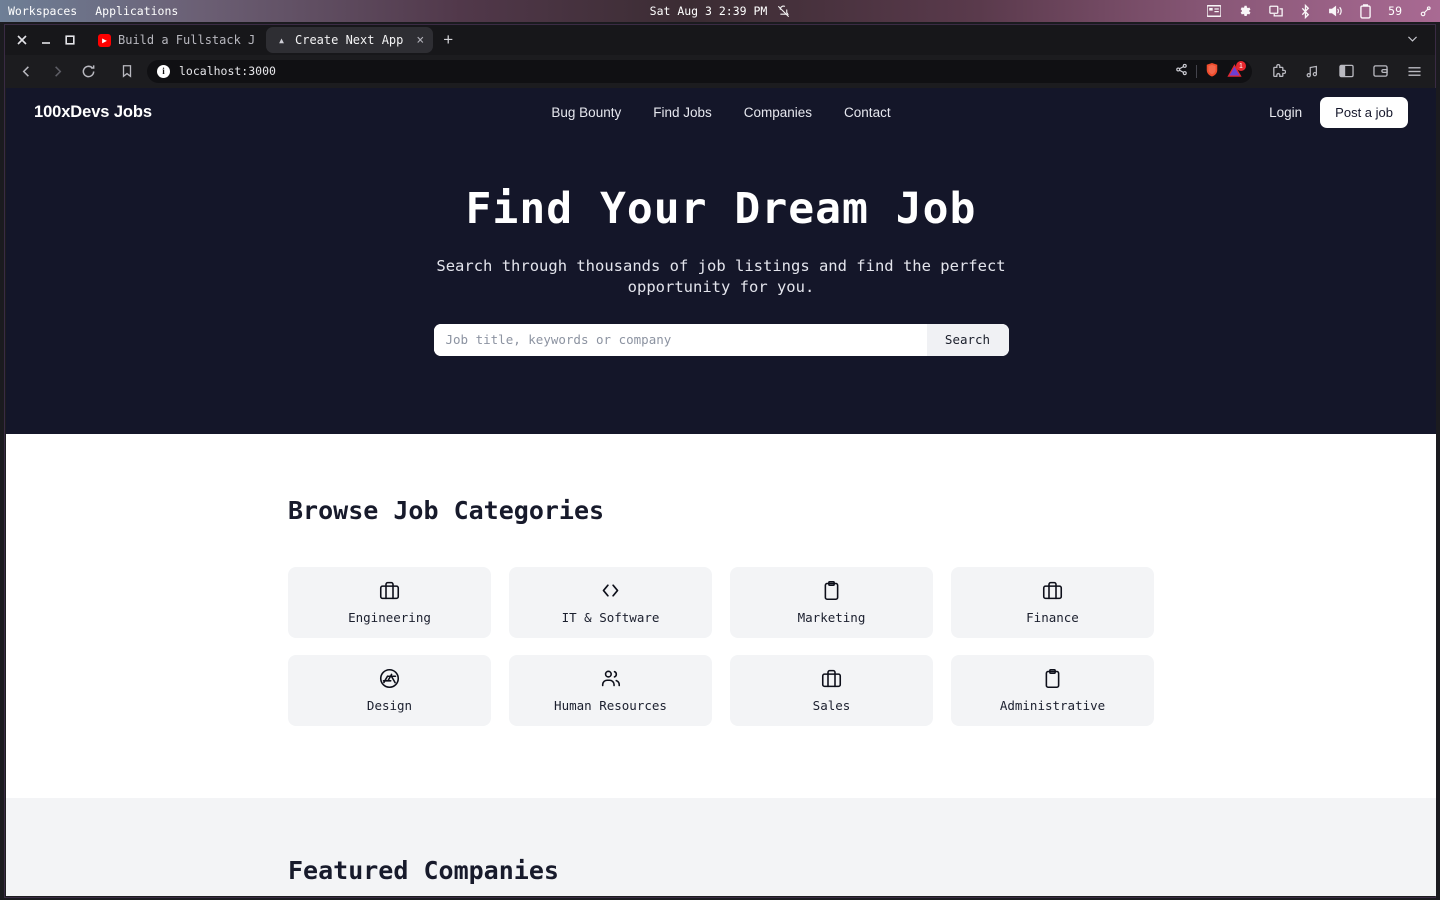 The image size is (1440, 900). I want to click on youtube-icon: ▶, so click(104, 40).